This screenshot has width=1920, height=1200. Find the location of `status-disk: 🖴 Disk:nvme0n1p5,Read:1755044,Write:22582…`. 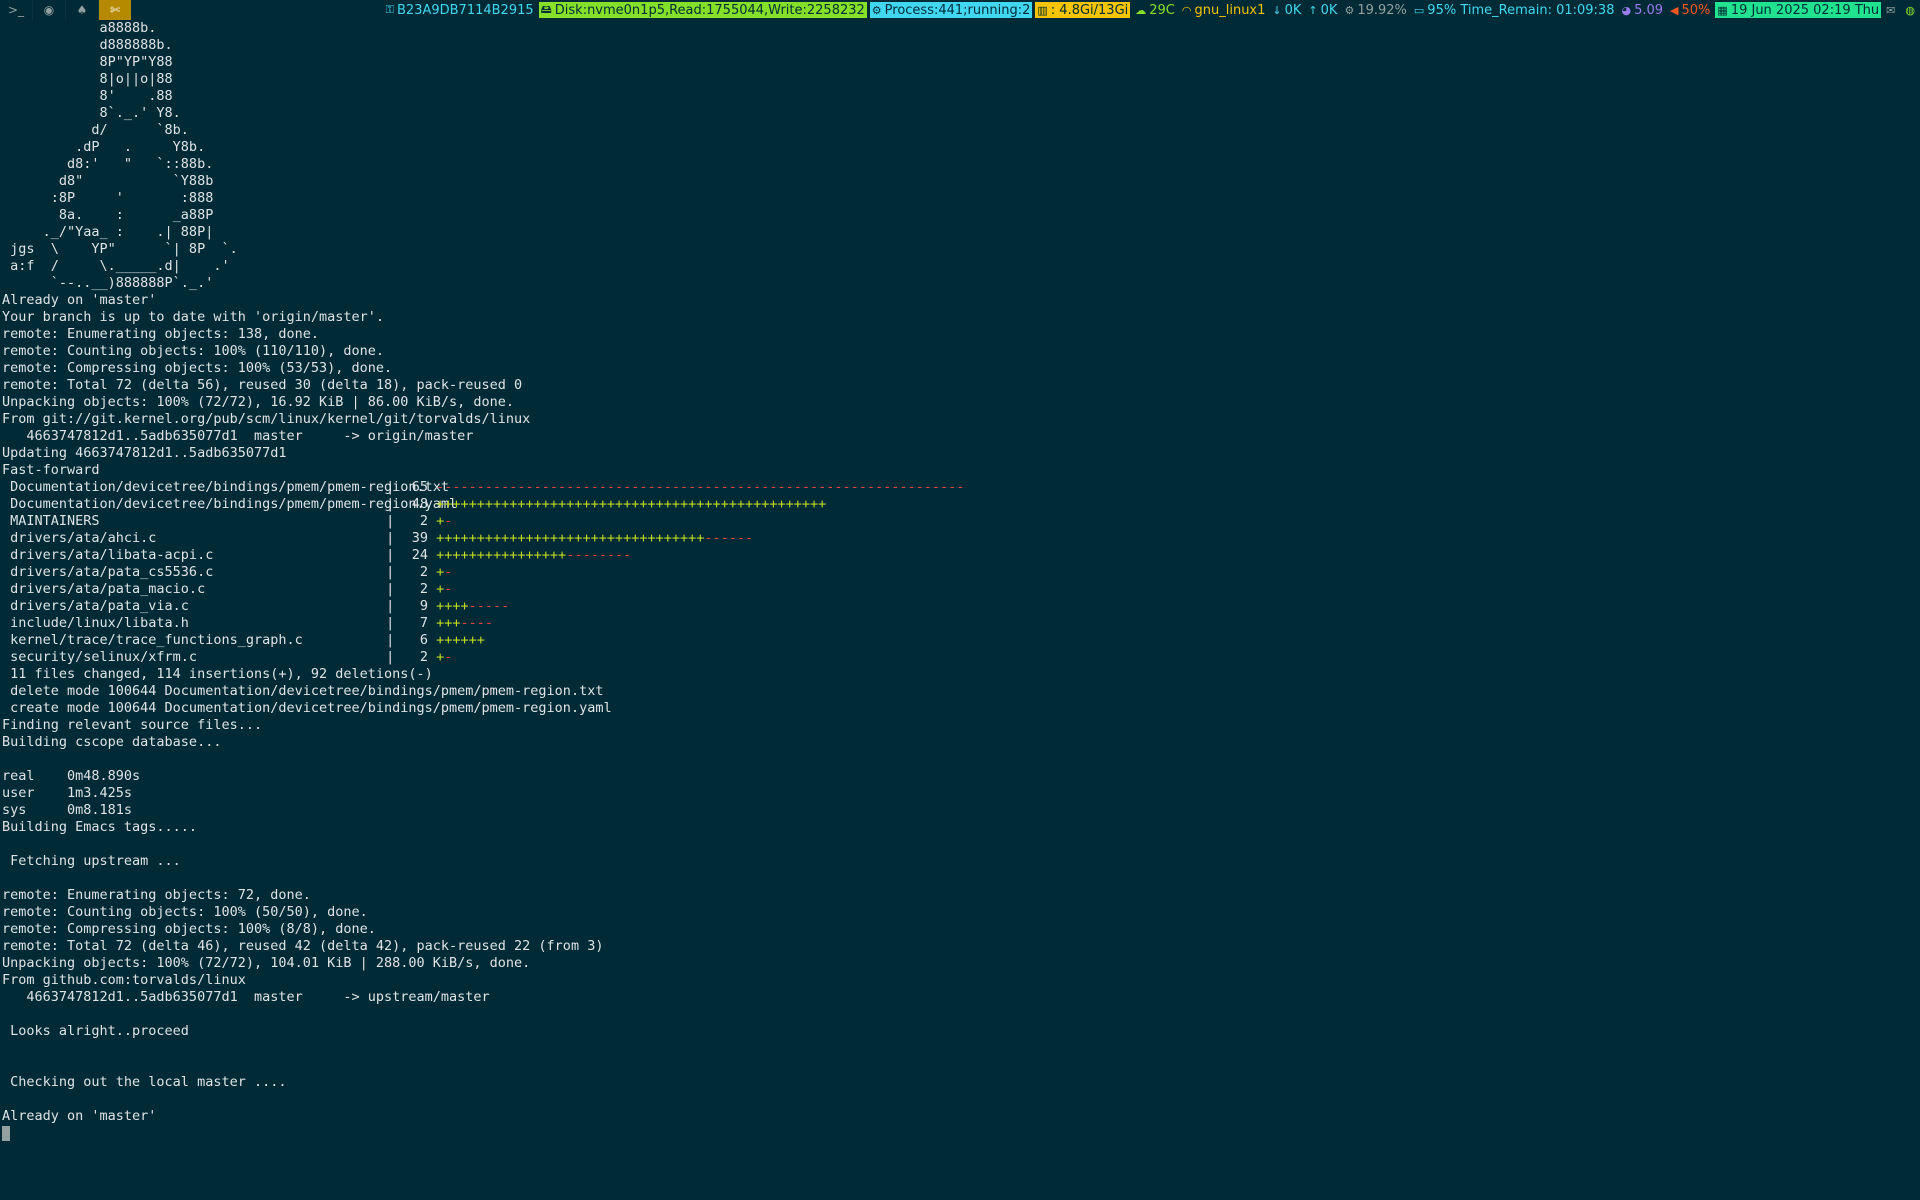

status-disk: 🖴 Disk:nvme0n1p5,Read:1755044,Write:22582… is located at coordinates (702, 10).